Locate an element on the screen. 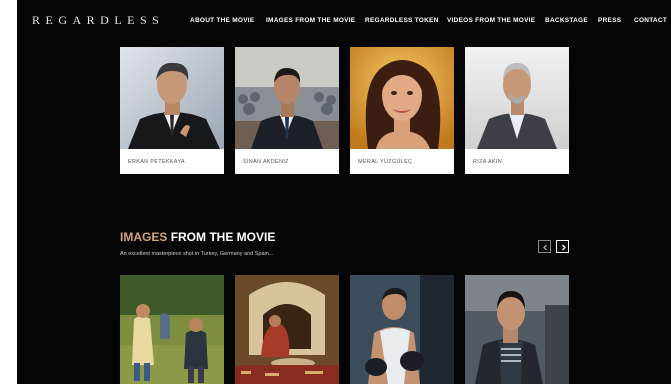 The image size is (671, 384). nav-item-press: PRESS is located at coordinates (609, 21).